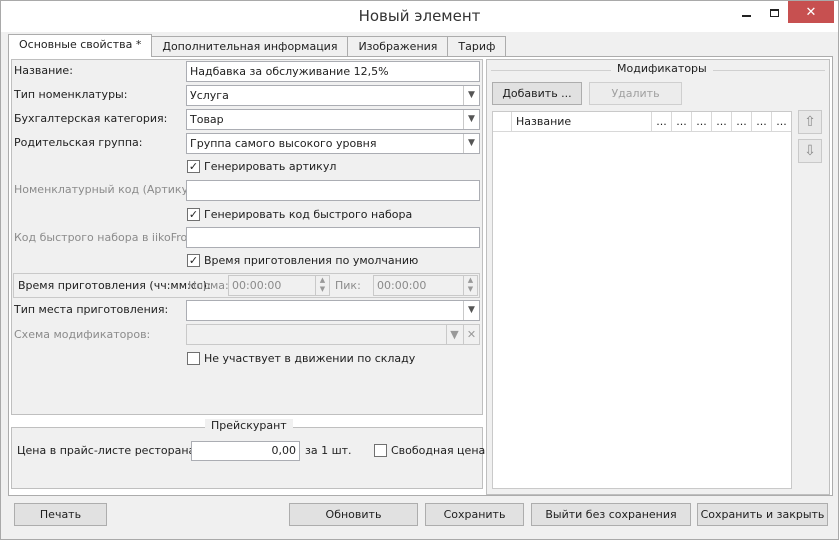 The width and height of the screenshot is (839, 540). Describe the element at coordinates (398, 46) in the screenshot. I see `tab-images: Изображения` at that location.